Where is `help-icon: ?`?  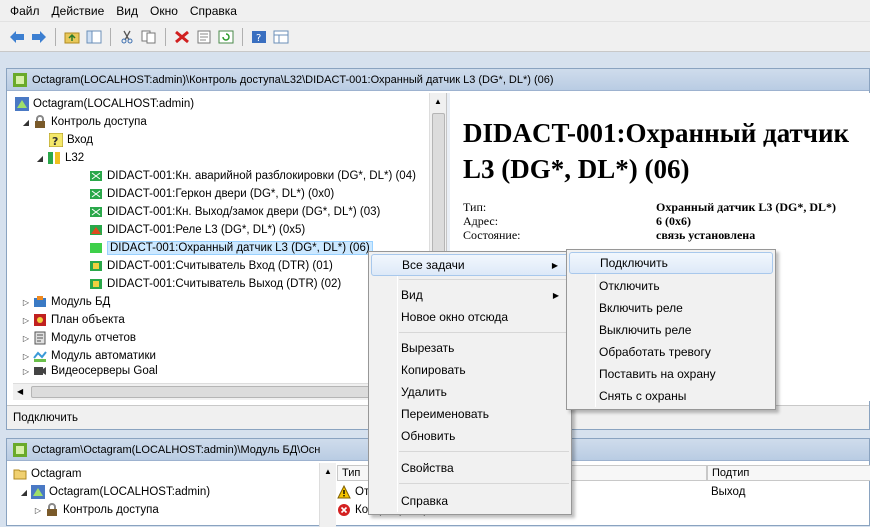 help-icon: ? is located at coordinates (259, 37).